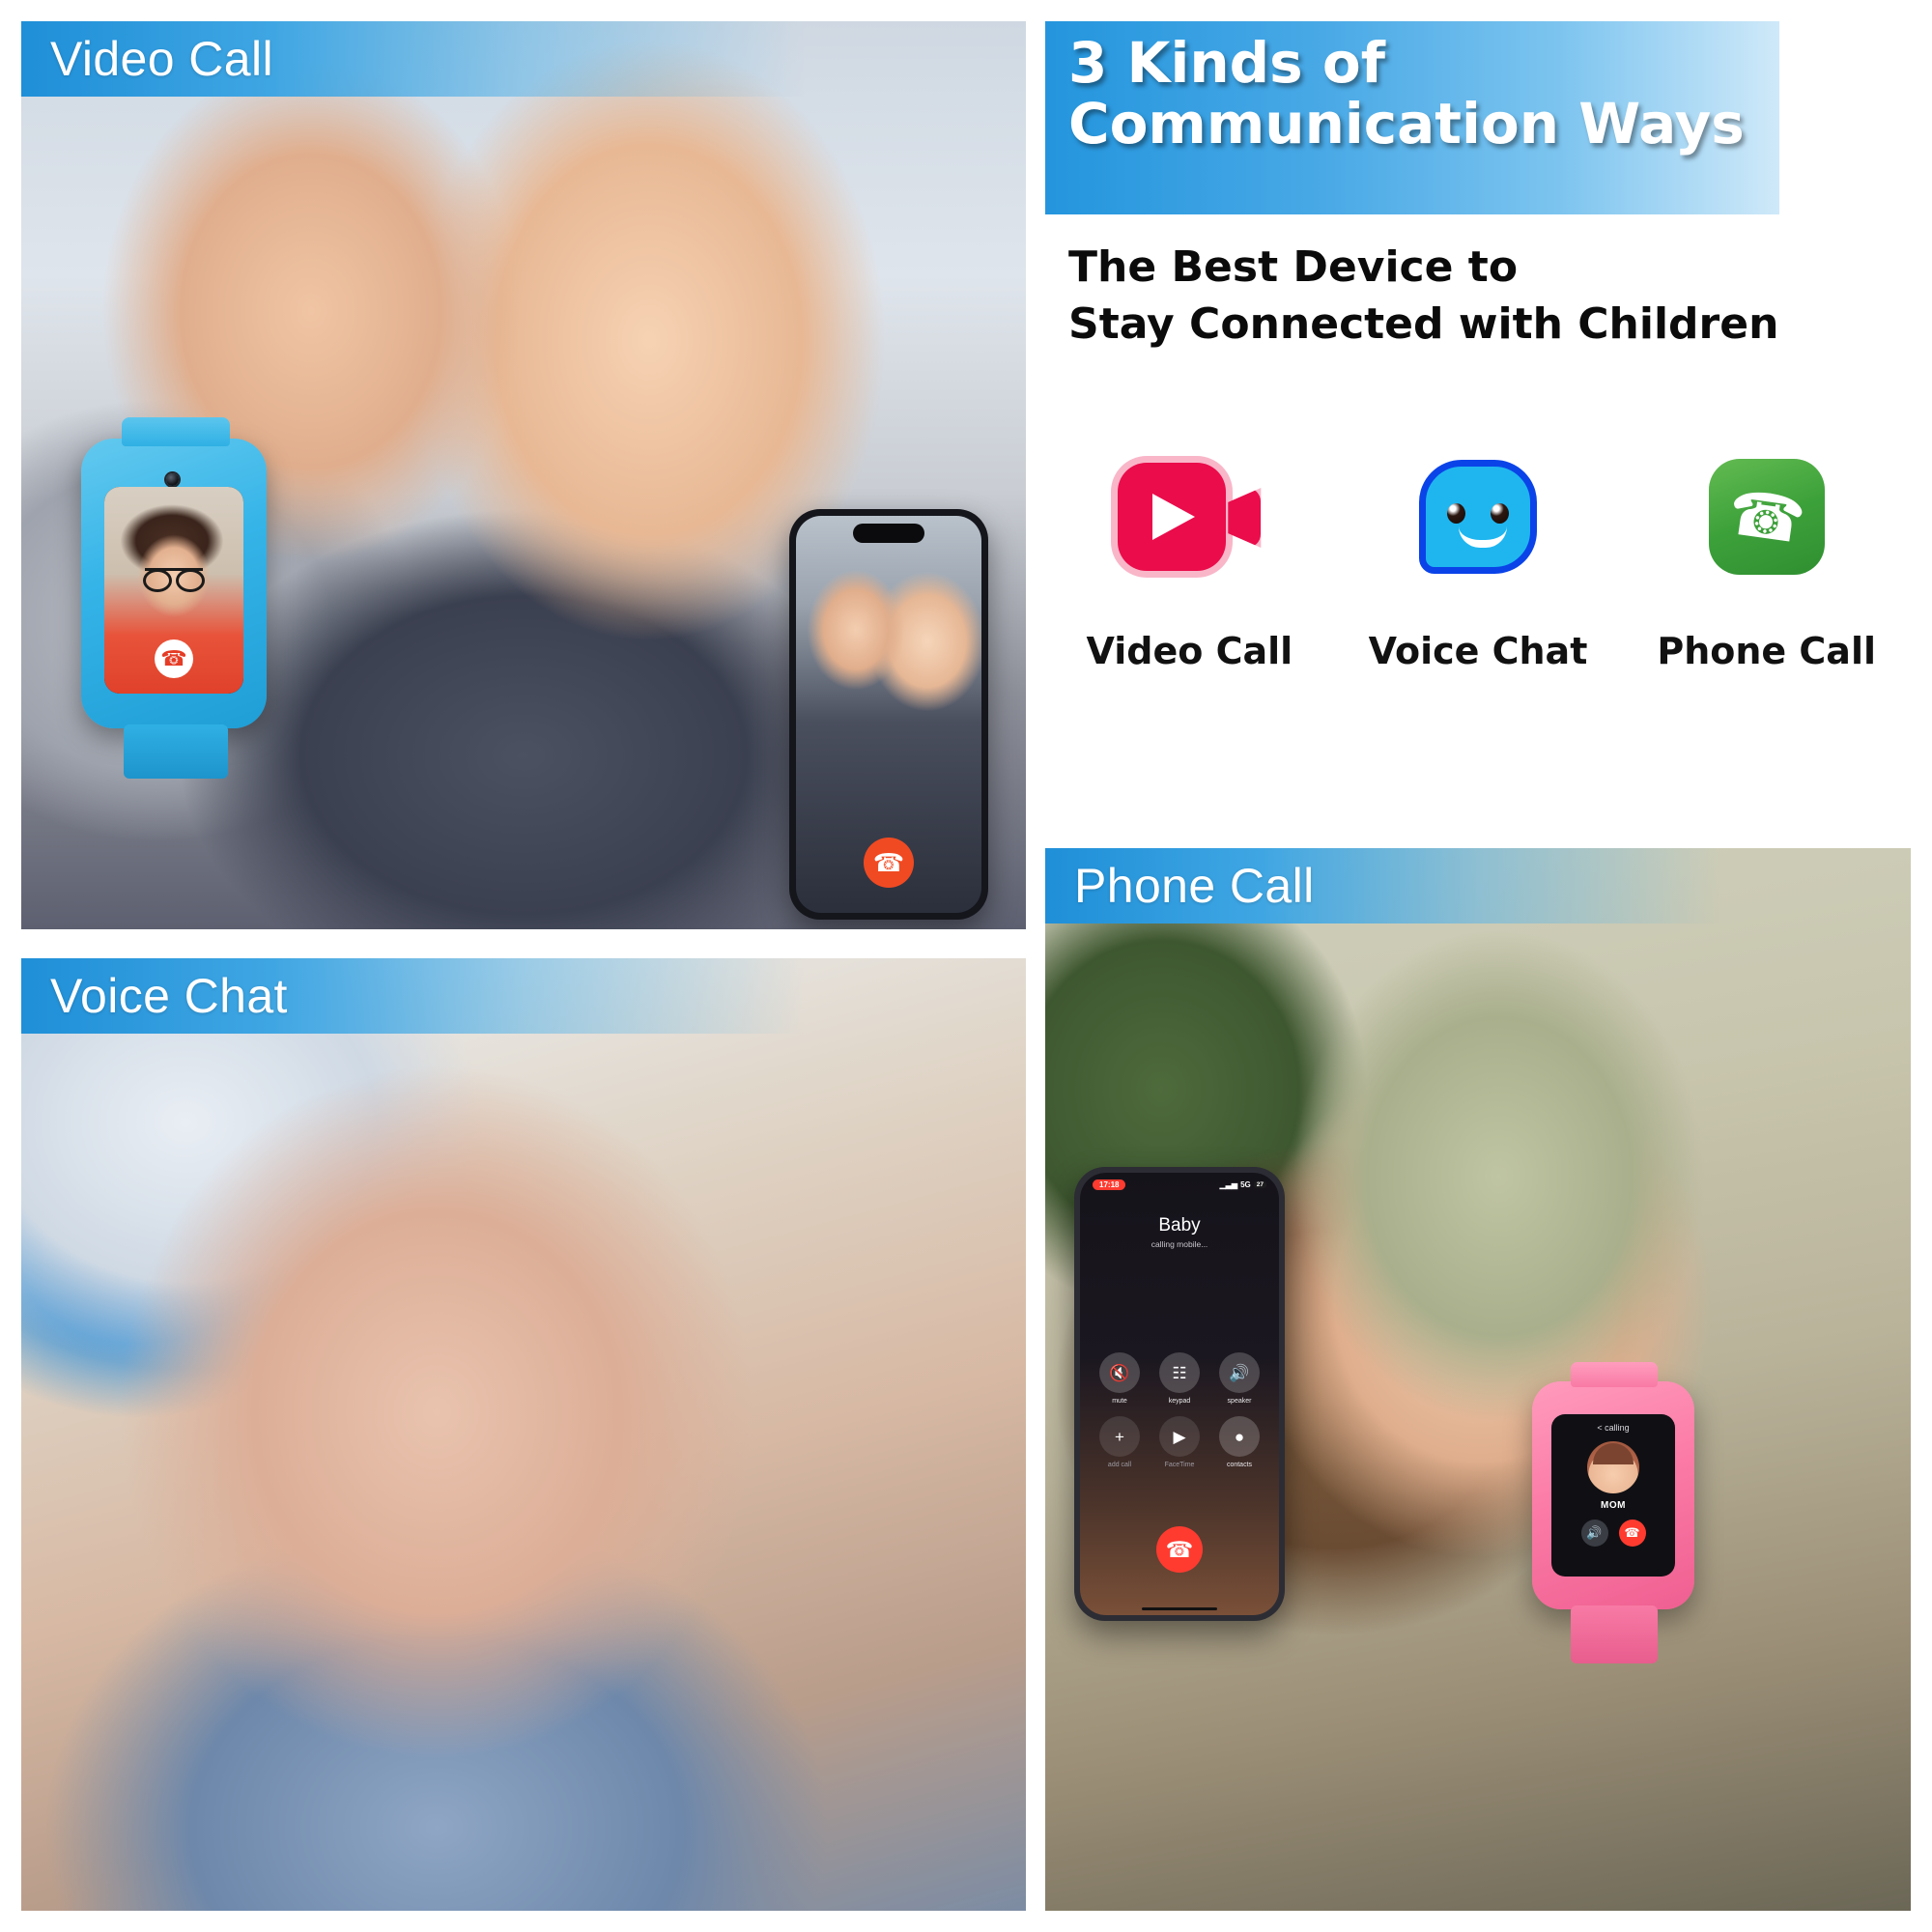 This screenshot has height=1932, width=1932. What do you see at coordinates (1766, 517) in the screenshot?
I see `phone-handset-icon: ☎` at bounding box center [1766, 517].